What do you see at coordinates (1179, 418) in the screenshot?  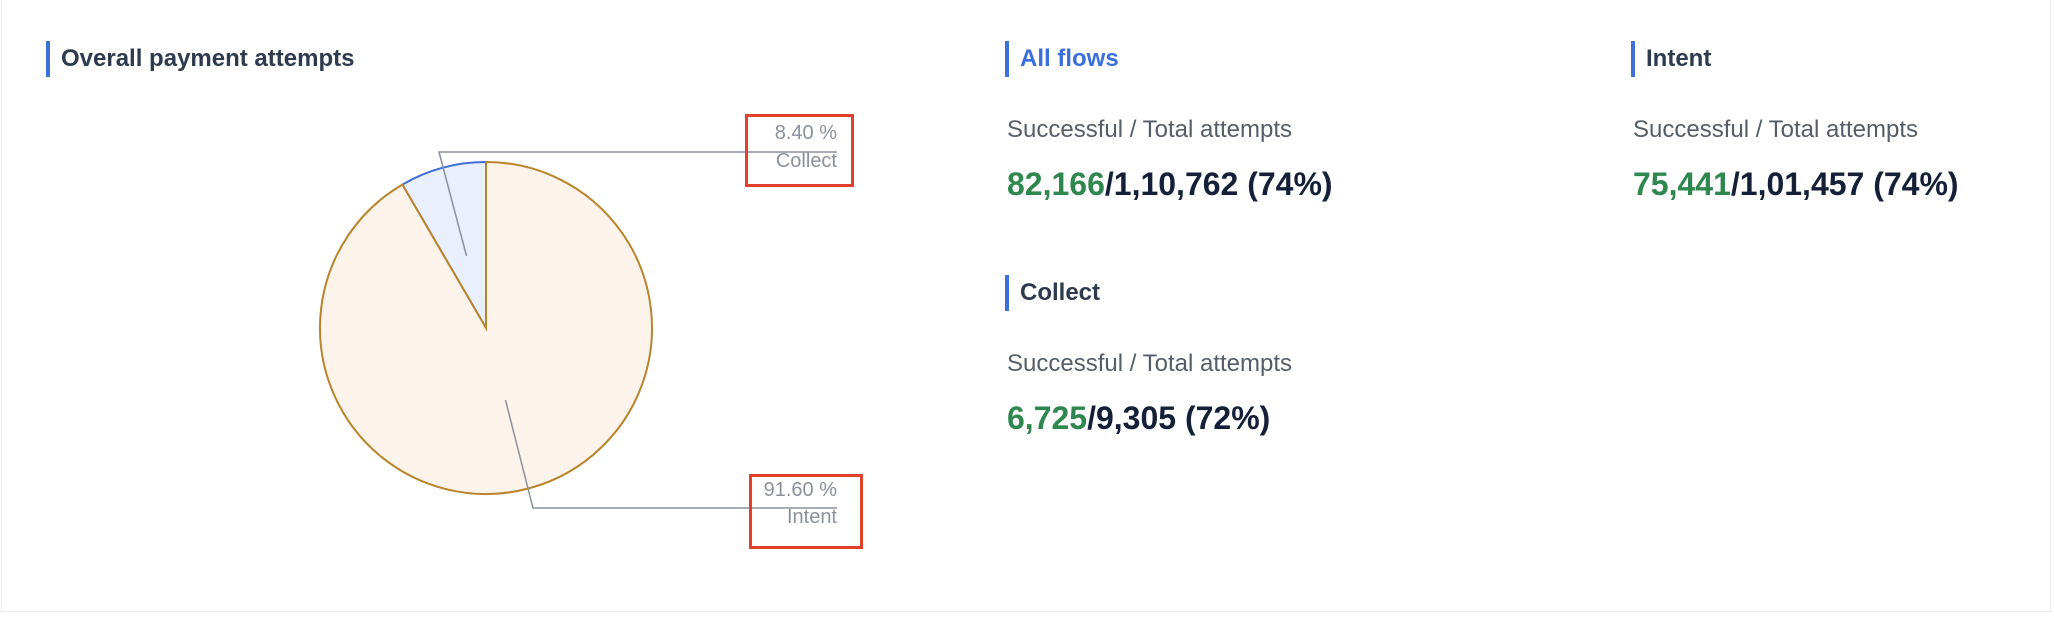 I see `collect-total: /9,305 (72%)` at bounding box center [1179, 418].